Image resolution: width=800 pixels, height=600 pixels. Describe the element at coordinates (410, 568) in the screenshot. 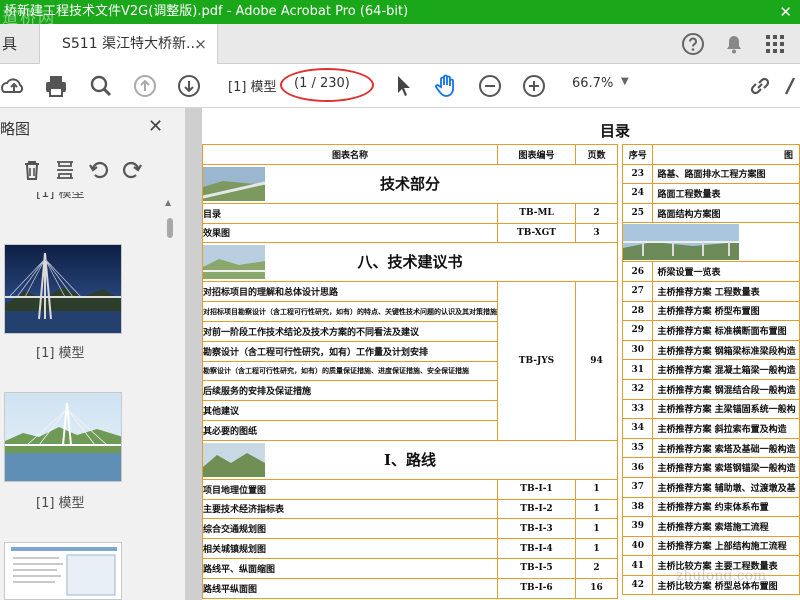

I see `table-row: 路线平、纵面缩图 TB-I-5 2` at that location.